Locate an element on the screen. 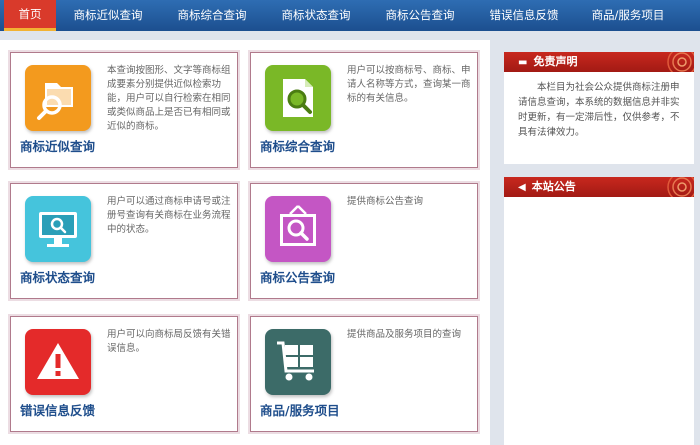 This screenshot has width=700, height=445. tile-title: 商标综合查询 is located at coordinates (298, 146).